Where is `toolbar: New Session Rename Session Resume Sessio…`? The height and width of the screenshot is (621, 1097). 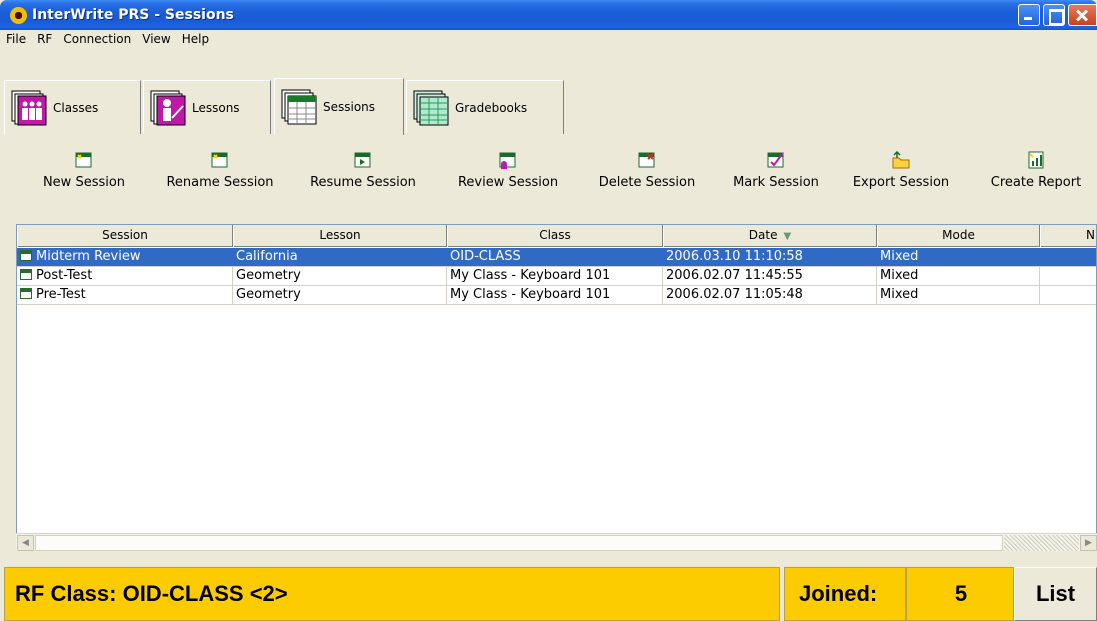
toolbar: New Session Rename Session Resume Sessio… is located at coordinates (548, 179).